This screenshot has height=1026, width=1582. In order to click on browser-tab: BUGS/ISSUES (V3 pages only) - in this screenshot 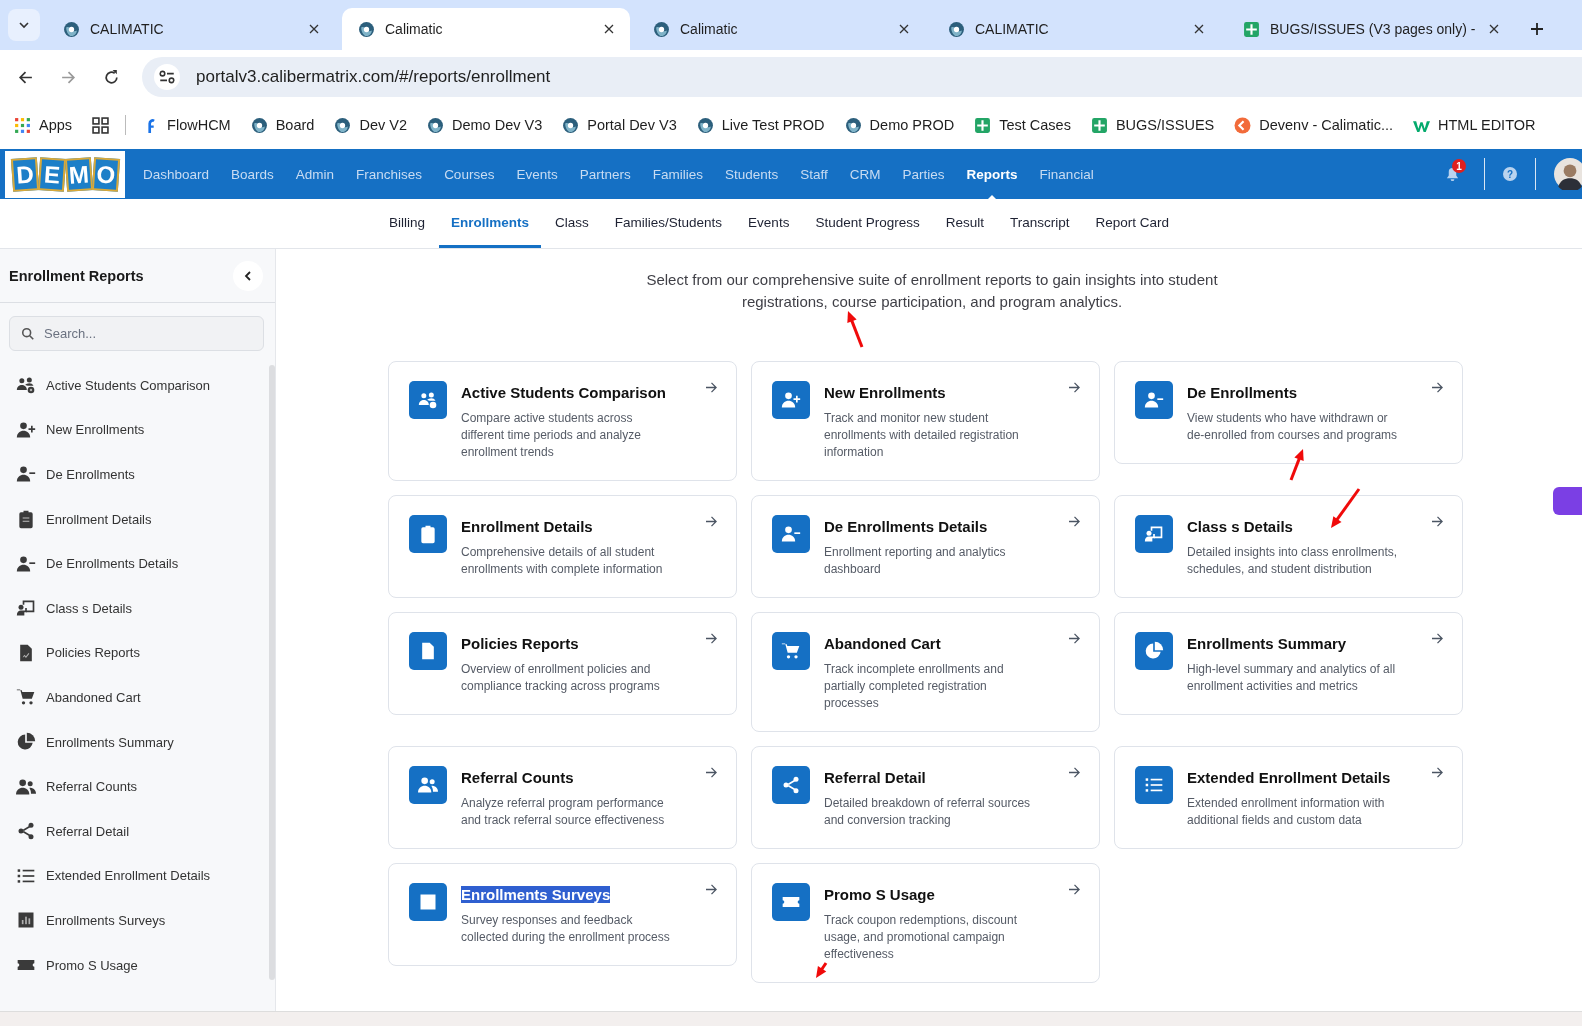, I will do `click(1371, 29)`.